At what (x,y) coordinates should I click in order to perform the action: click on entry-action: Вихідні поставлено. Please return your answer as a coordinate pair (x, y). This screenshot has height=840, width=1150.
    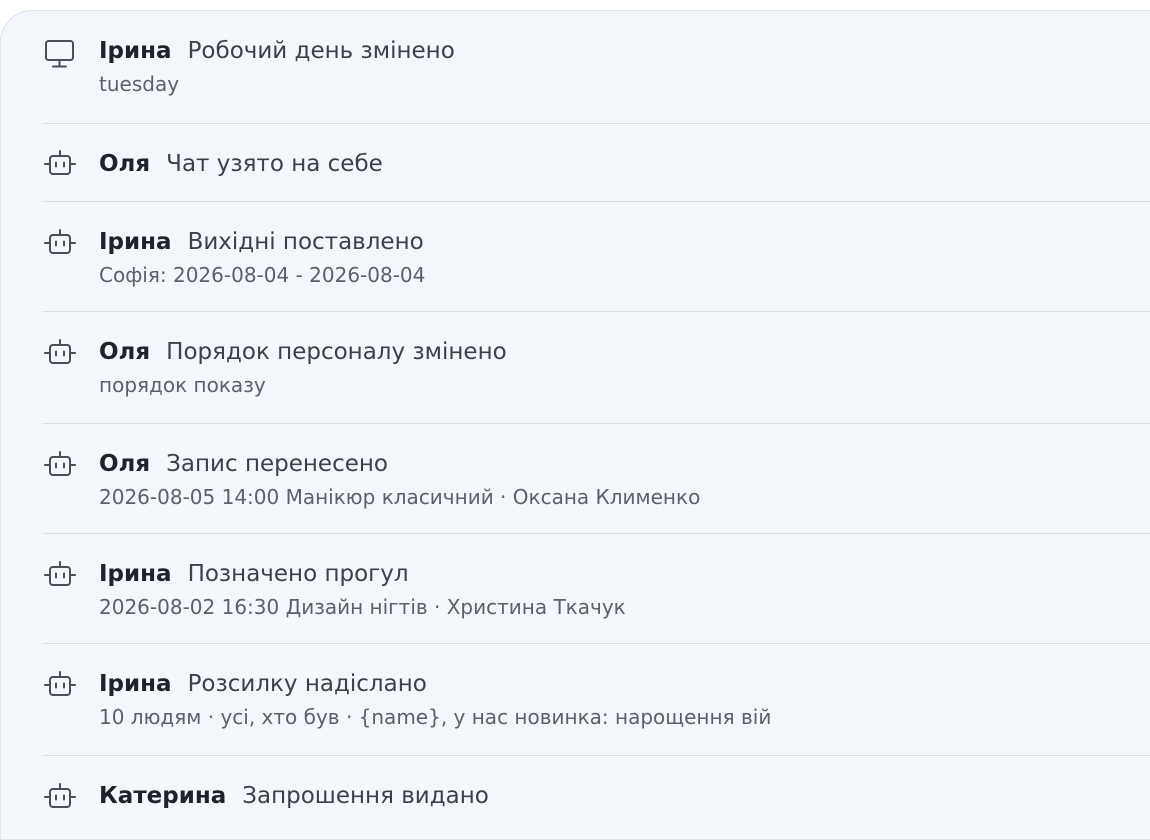
    Looking at the image, I should click on (305, 242).